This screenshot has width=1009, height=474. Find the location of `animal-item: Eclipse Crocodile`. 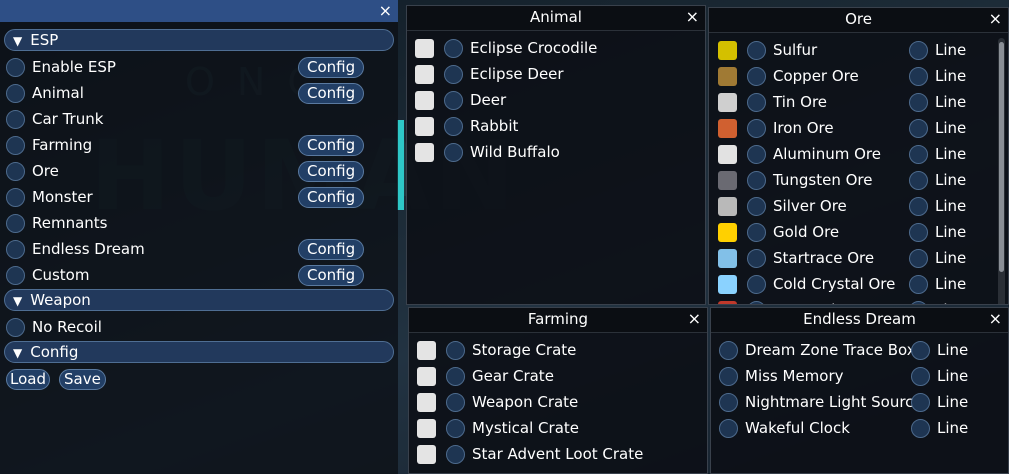

animal-item: Eclipse Crocodile is located at coordinates (506, 48).